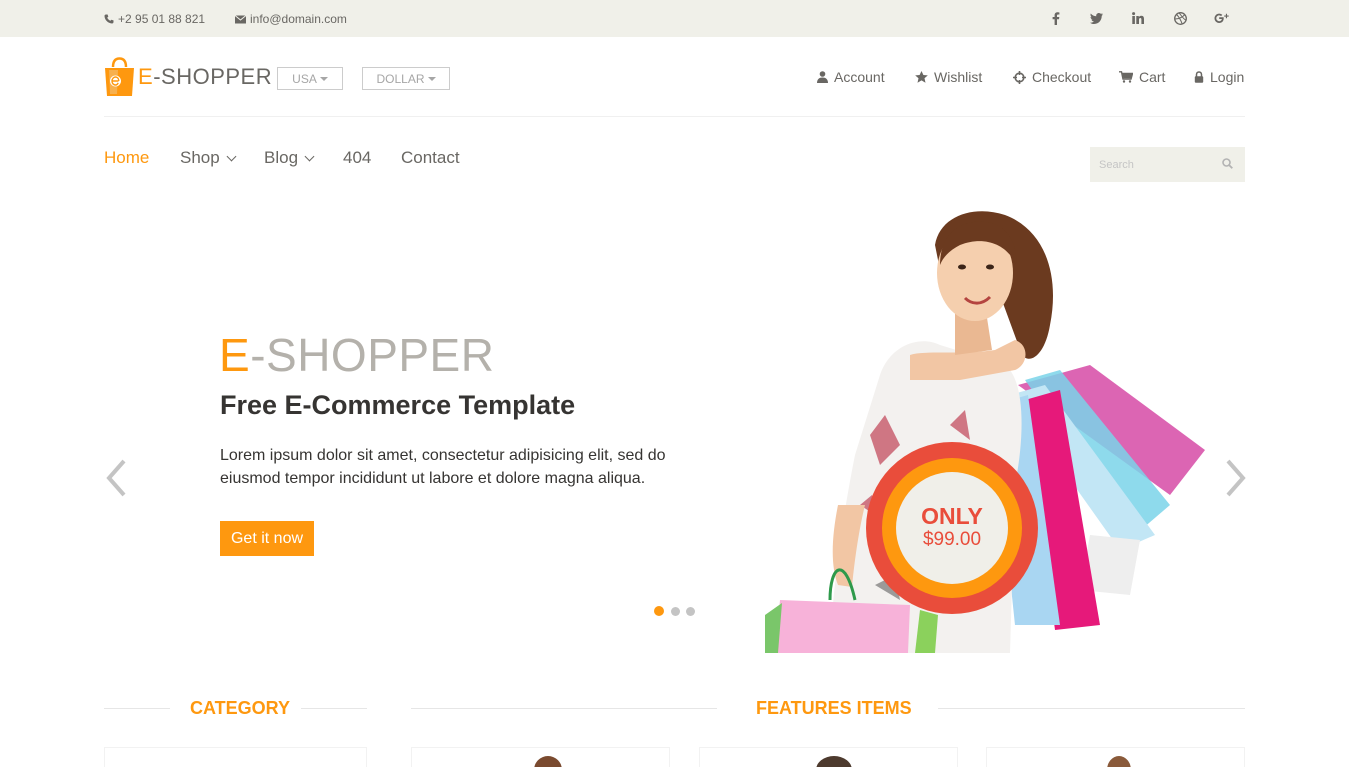 This screenshot has height=767, width=1349. I want to click on country-label: USA, so click(304, 78).